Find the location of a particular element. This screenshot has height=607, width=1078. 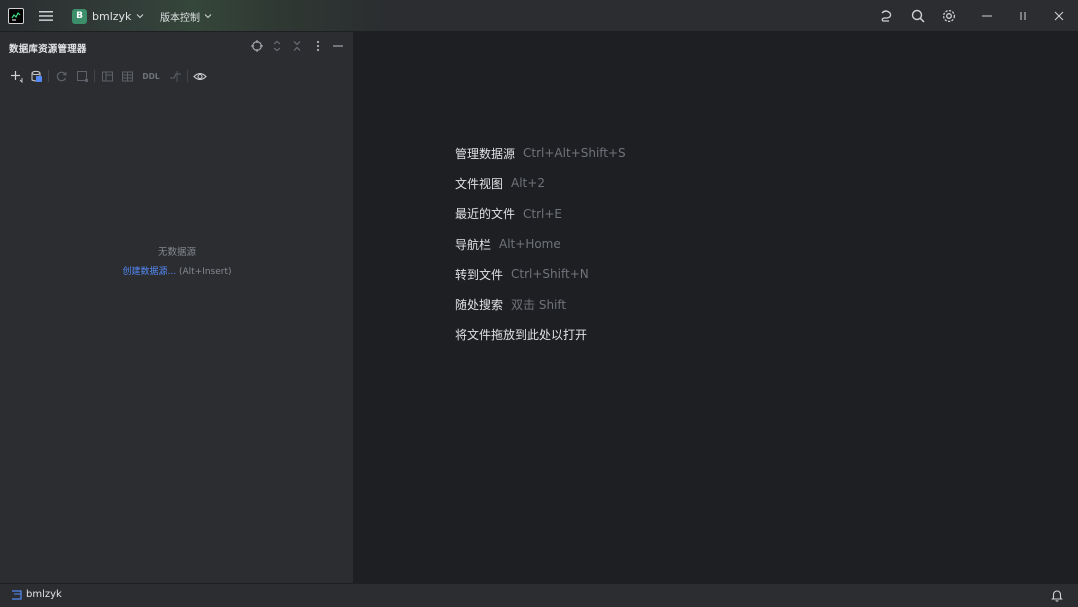

vcs-selector: 版本控制 is located at coordinates (186, 16).